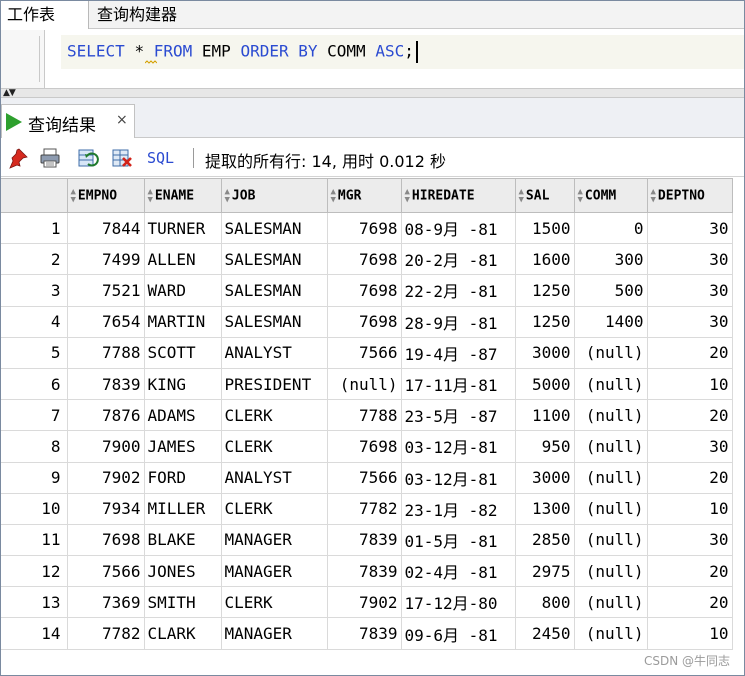 Image resolution: width=745 pixels, height=676 pixels. I want to click on refresh-icon, so click(88, 158).